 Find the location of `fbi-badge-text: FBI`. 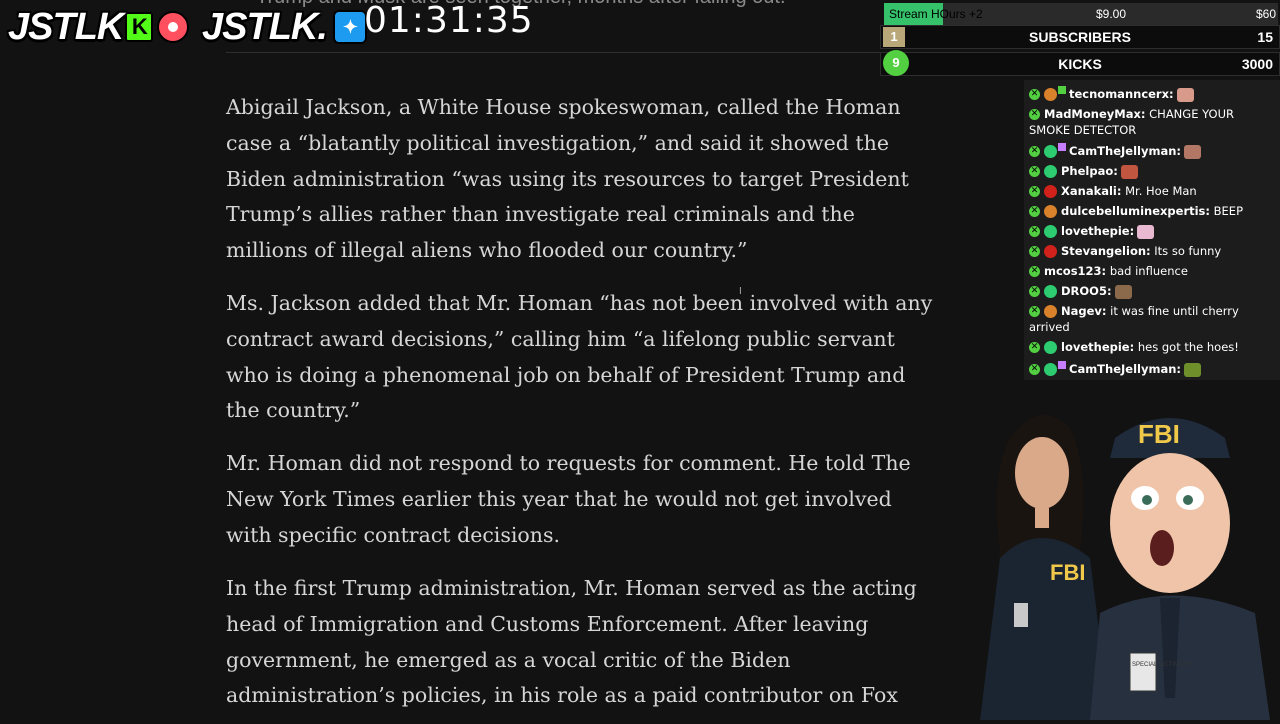

fbi-badge-text: FBI is located at coordinates (1067, 572).